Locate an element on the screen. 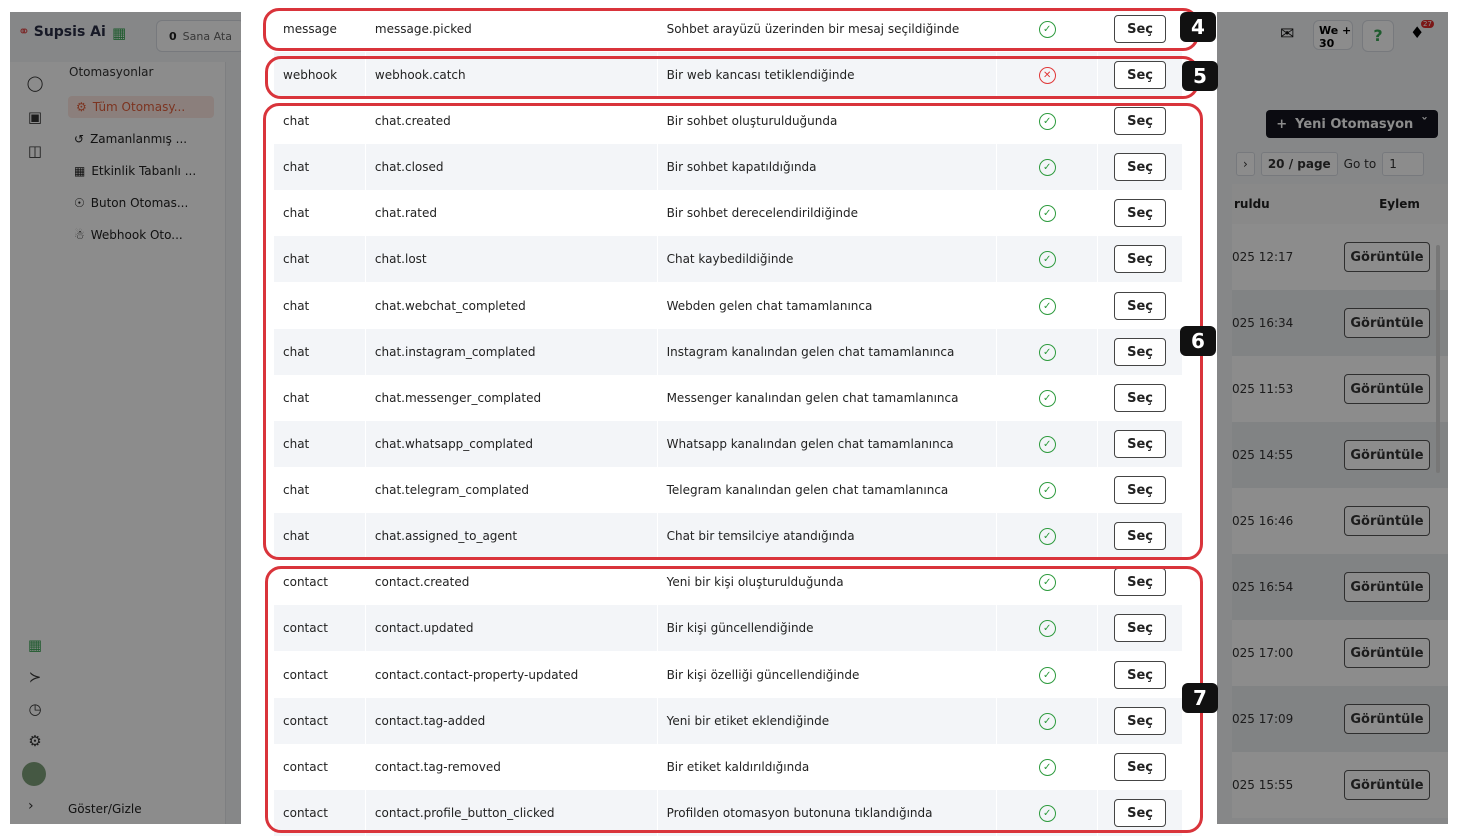  annotation-badge-7: 7 is located at coordinates (1200, 698).